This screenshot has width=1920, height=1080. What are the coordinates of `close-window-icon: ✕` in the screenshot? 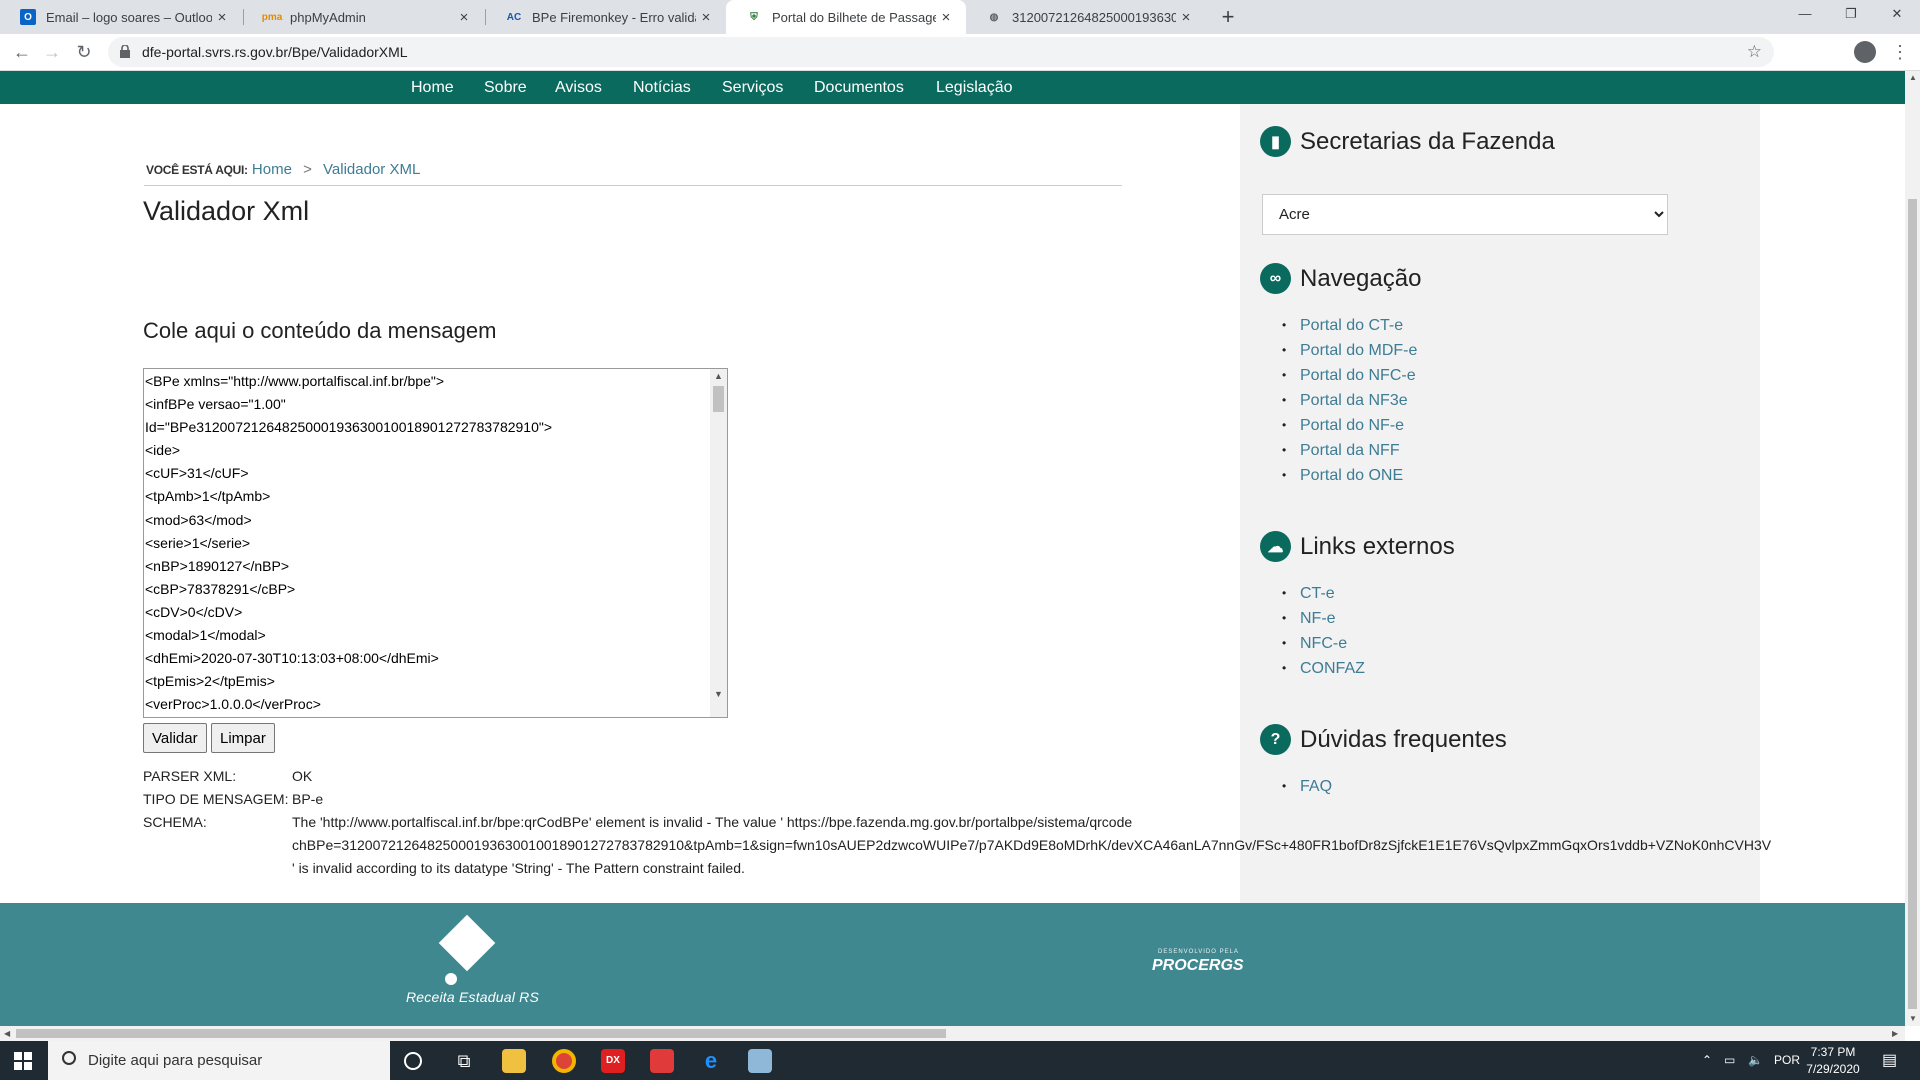 It's located at (1897, 15).